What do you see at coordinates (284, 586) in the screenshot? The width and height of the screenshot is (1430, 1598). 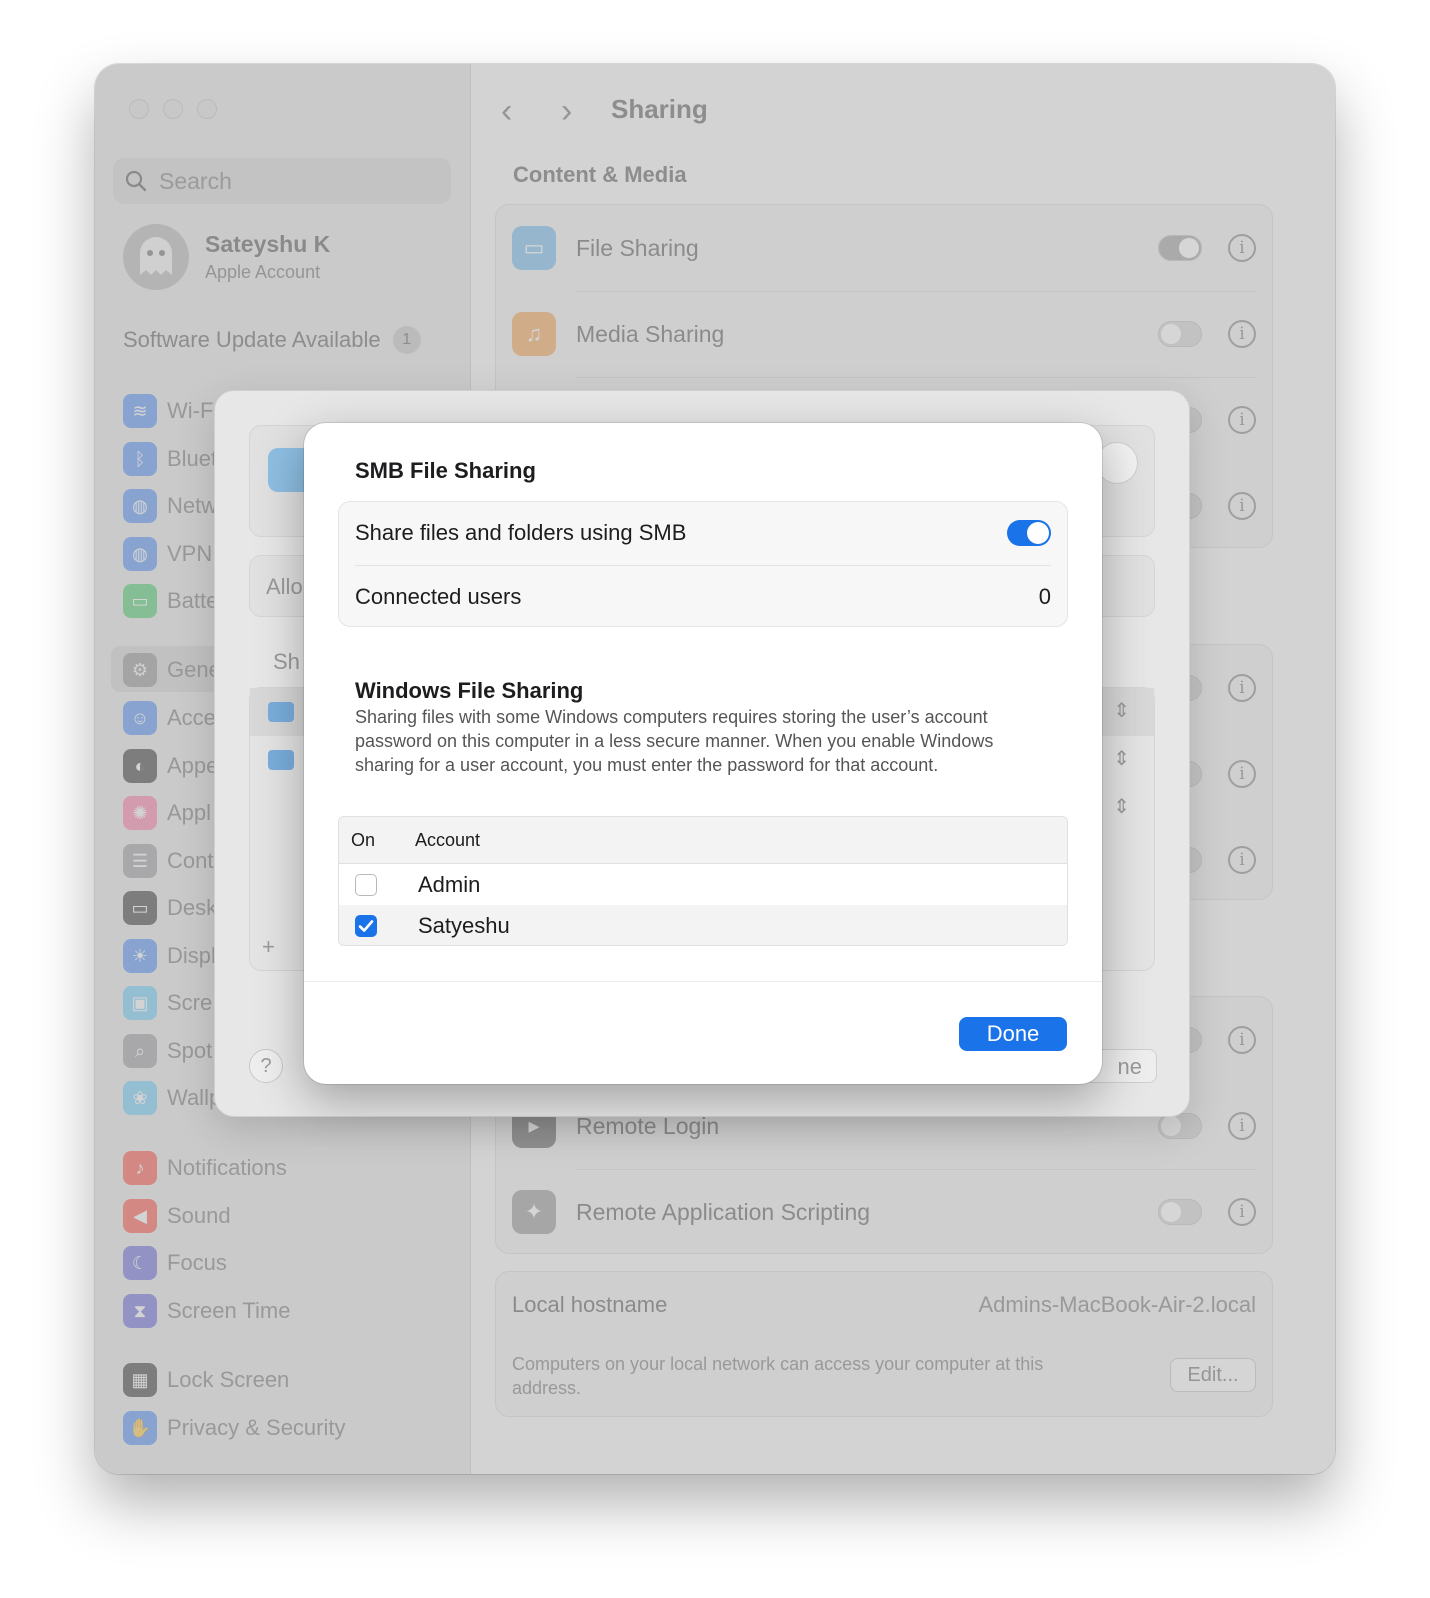 I see `allow-label: Allo` at bounding box center [284, 586].